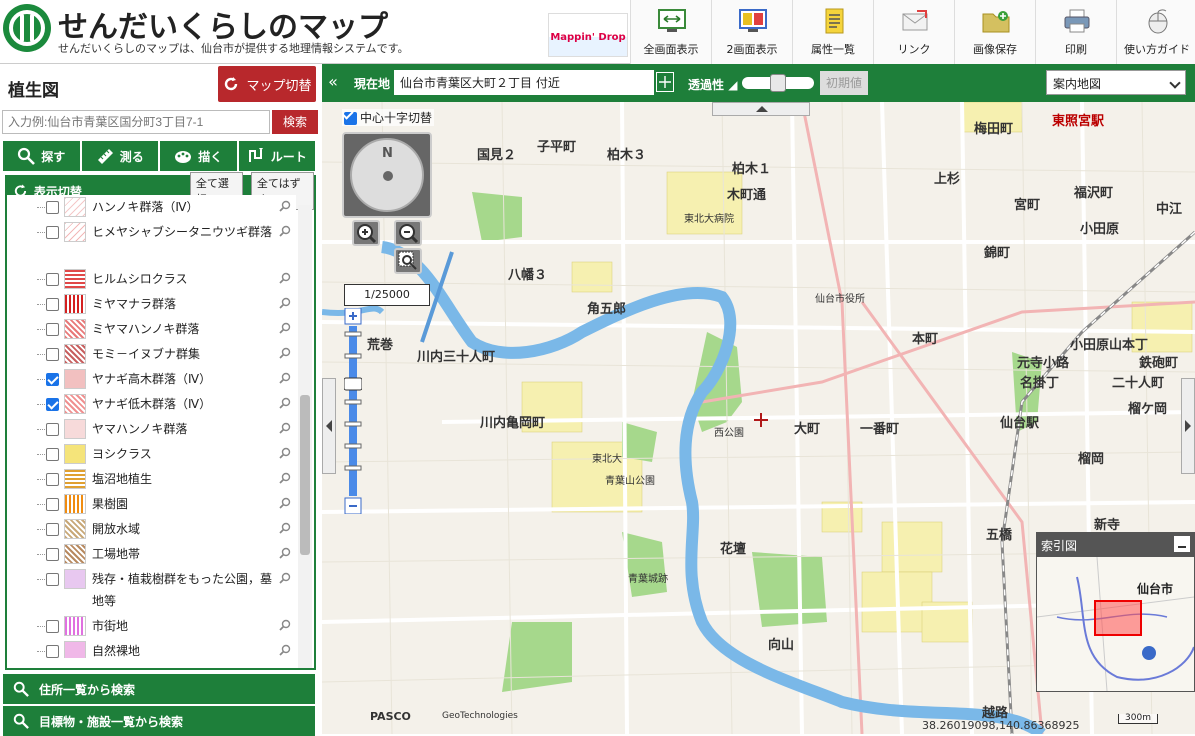 The width and height of the screenshot is (1195, 736). What do you see at coordinates (994, 32) in the screenshot?
I see `save-image-button: 画像保存` at bounding box center [994, 32].